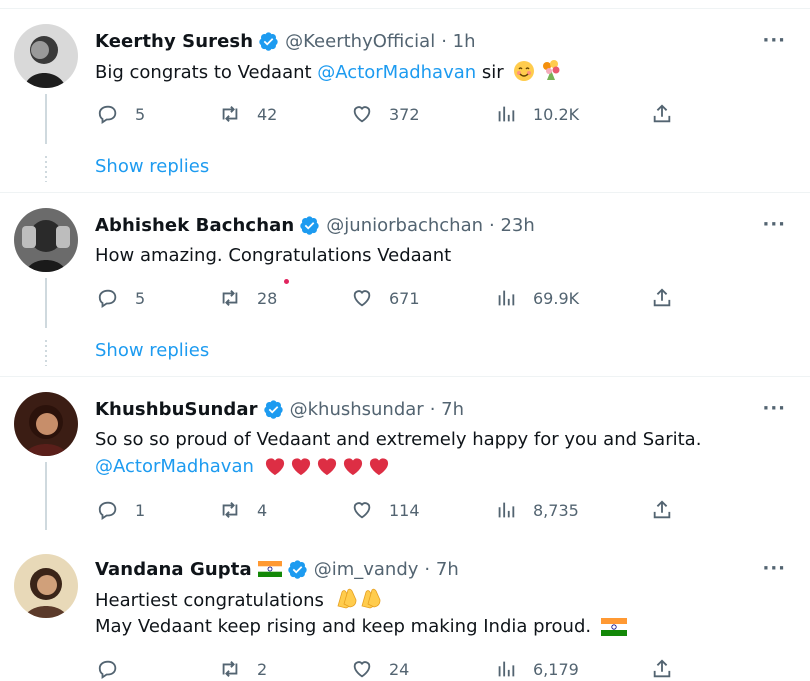  I want to click on views-button: 69.9K, so click(536, 298).